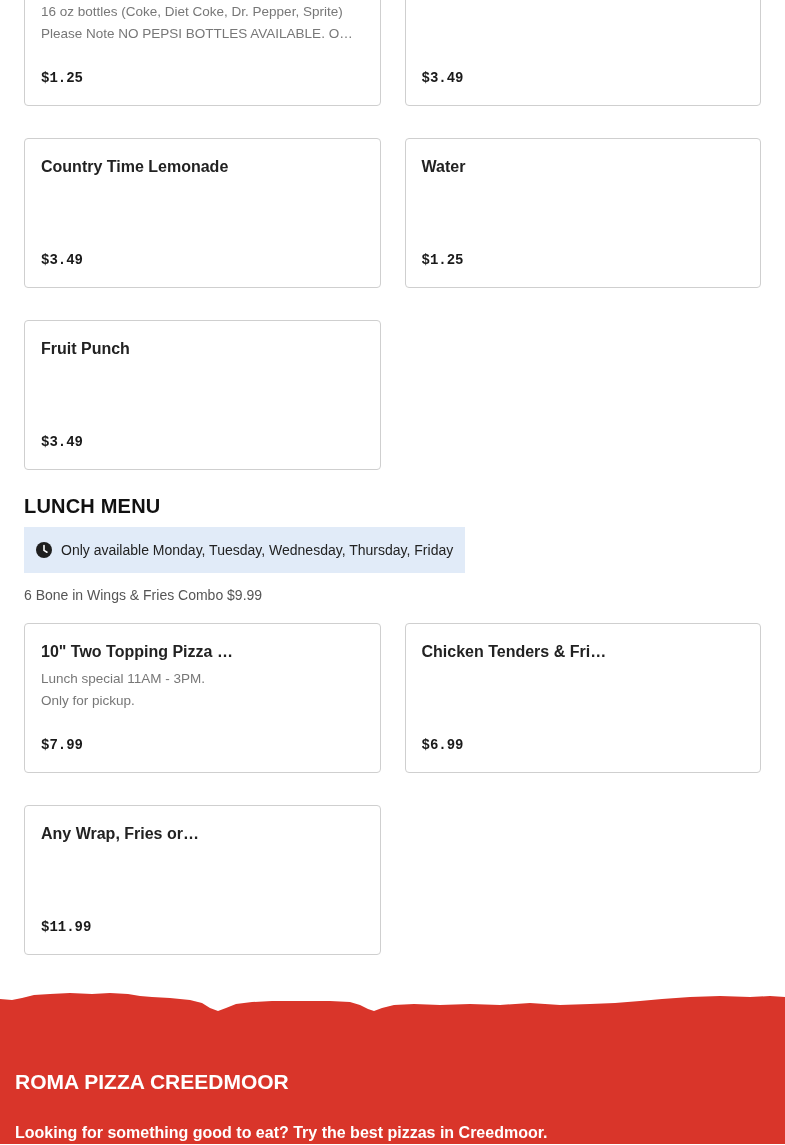  I want to click on item-name: Fruit Punch, so click(86, 349).